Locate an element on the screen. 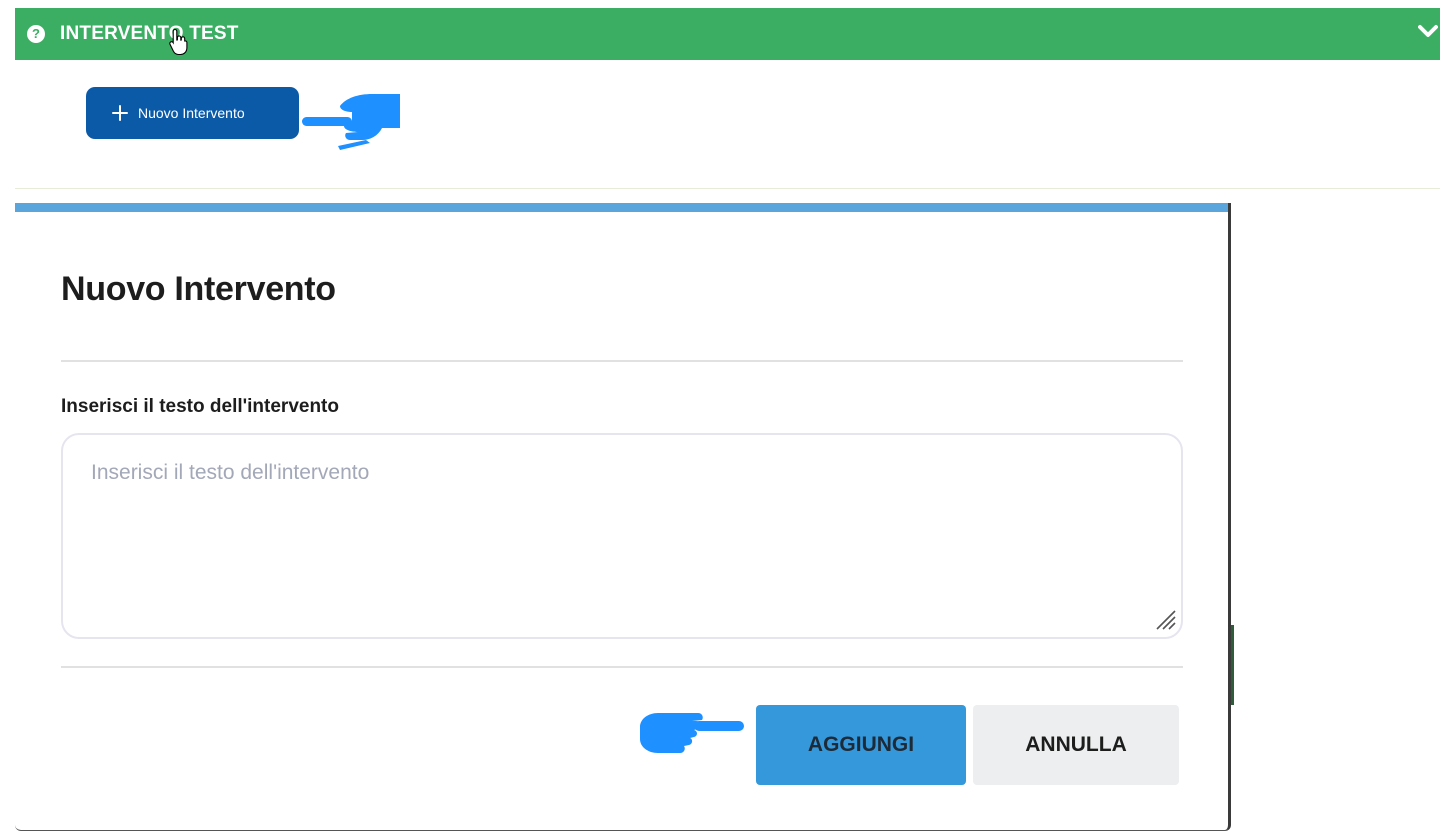 This screenshot has width=1440, height=834. hand-cursor-icon is located at coordinates (178, 42).